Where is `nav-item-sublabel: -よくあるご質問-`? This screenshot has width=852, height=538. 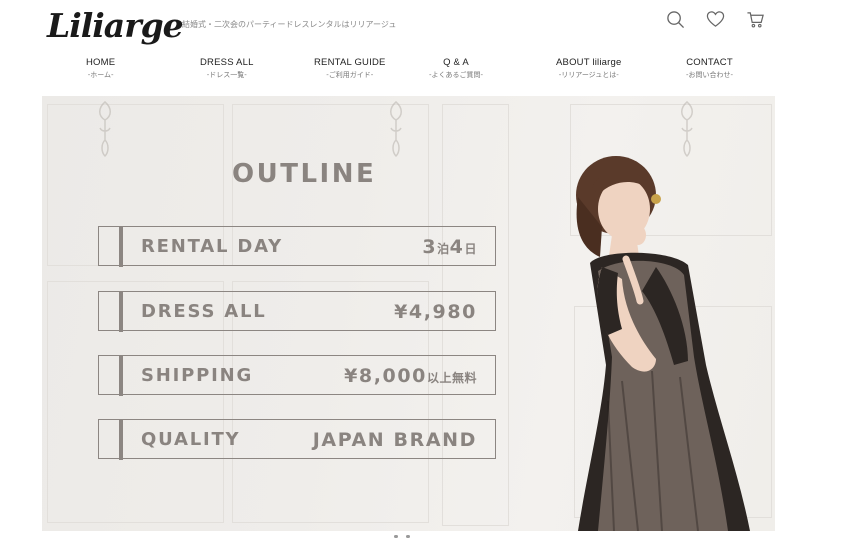 nav-item-sublabel: -よくあるご質問- is located at coordinates (456, 75).